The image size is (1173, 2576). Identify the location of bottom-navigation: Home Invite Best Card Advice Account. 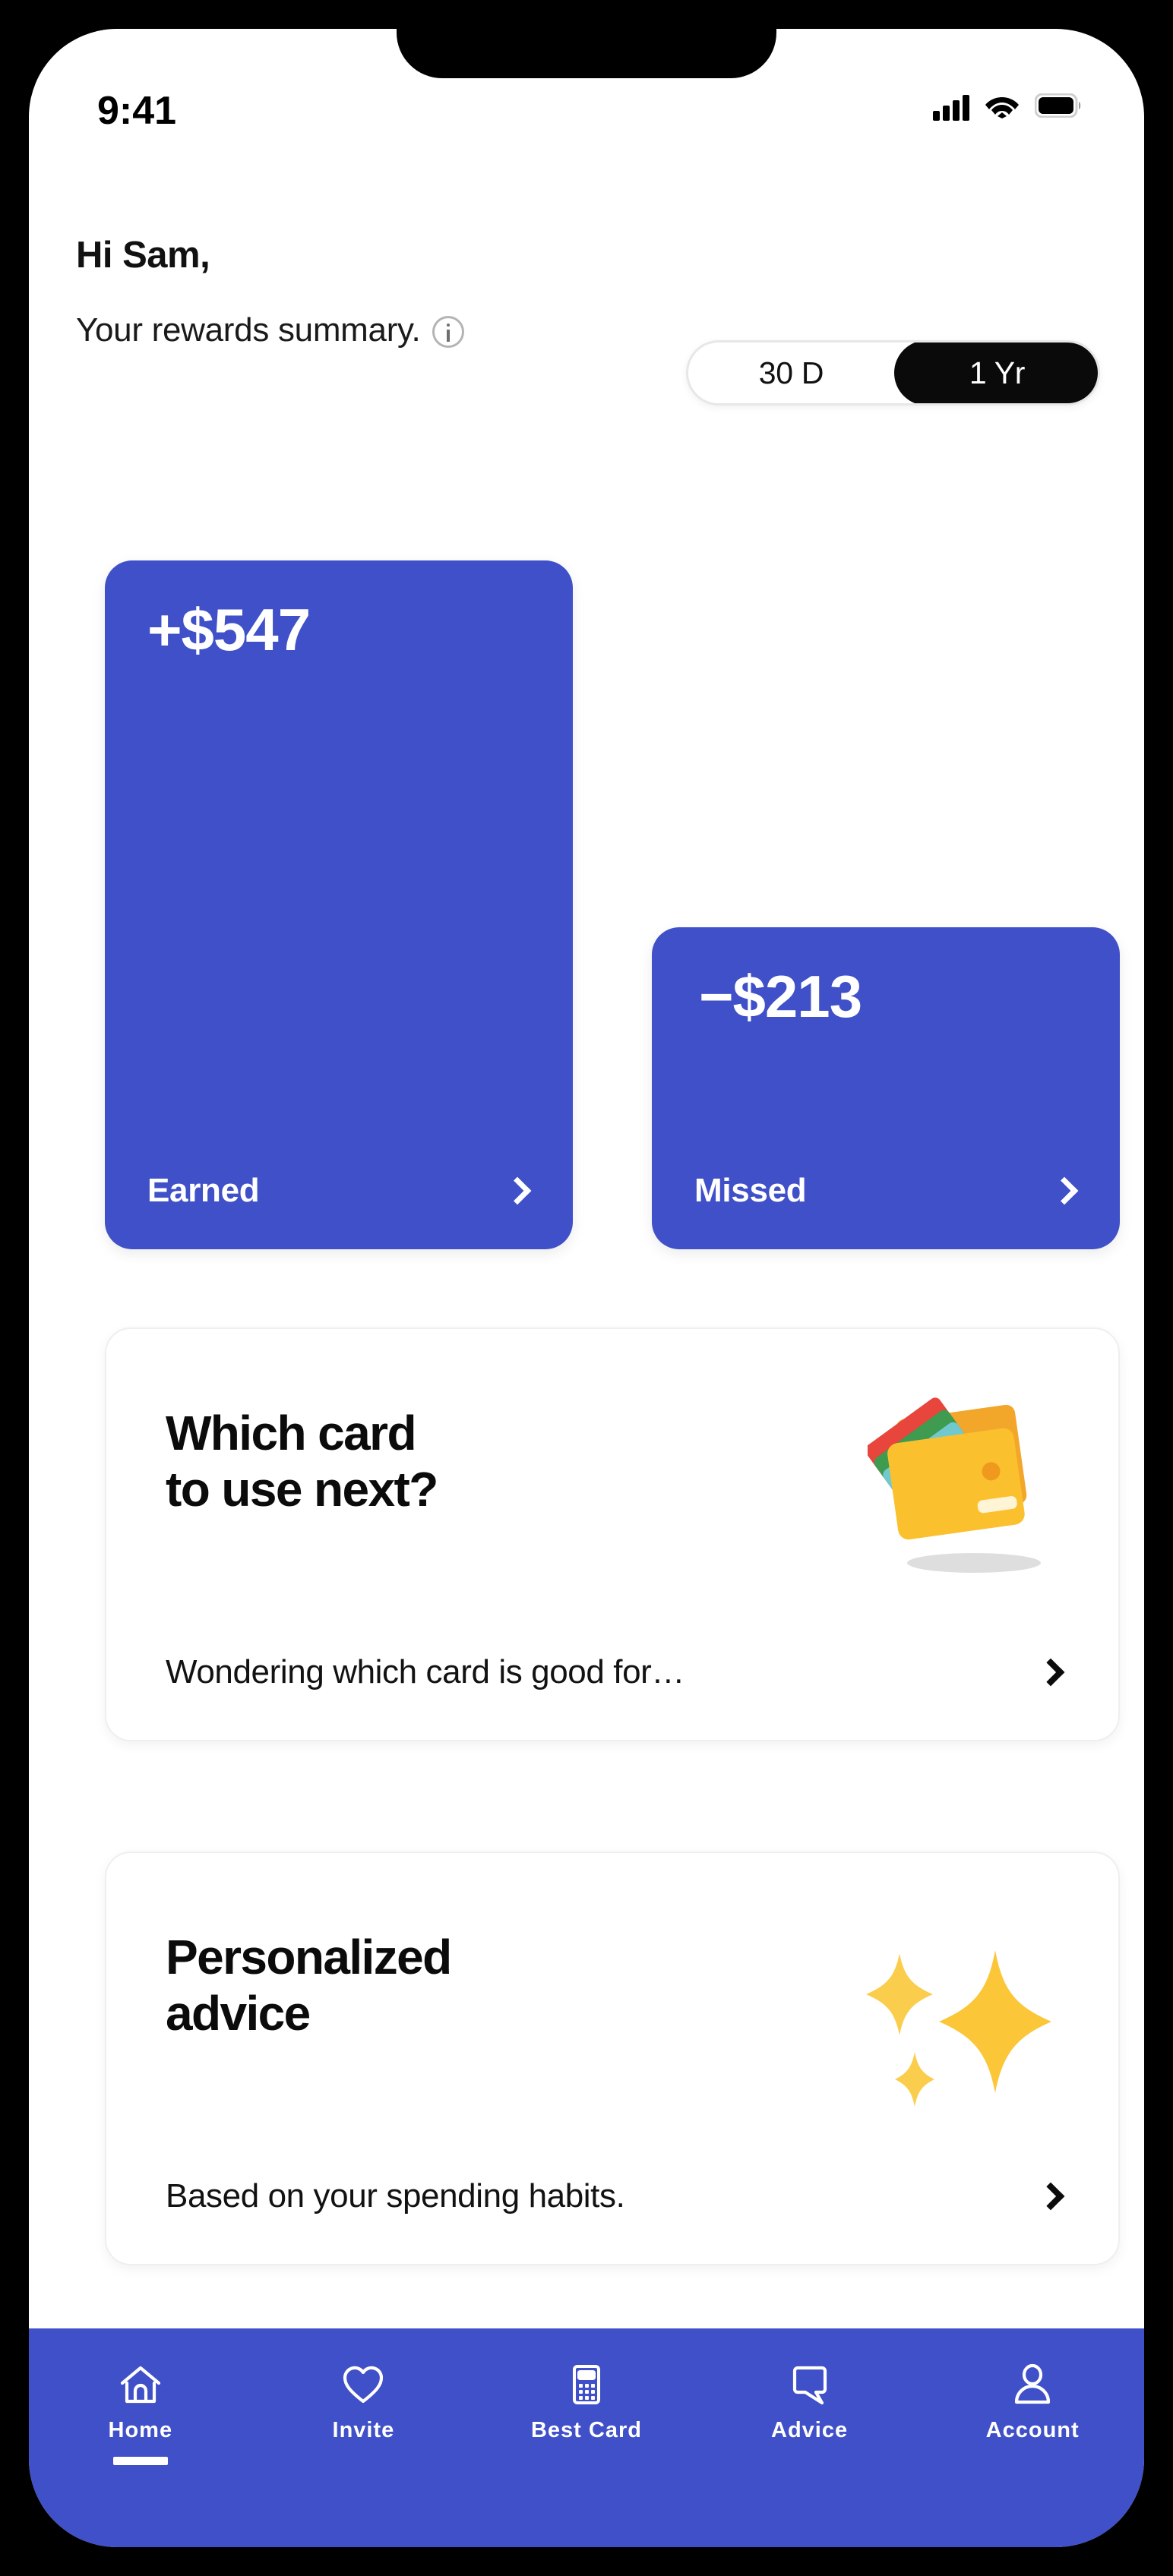
(586, 2437).